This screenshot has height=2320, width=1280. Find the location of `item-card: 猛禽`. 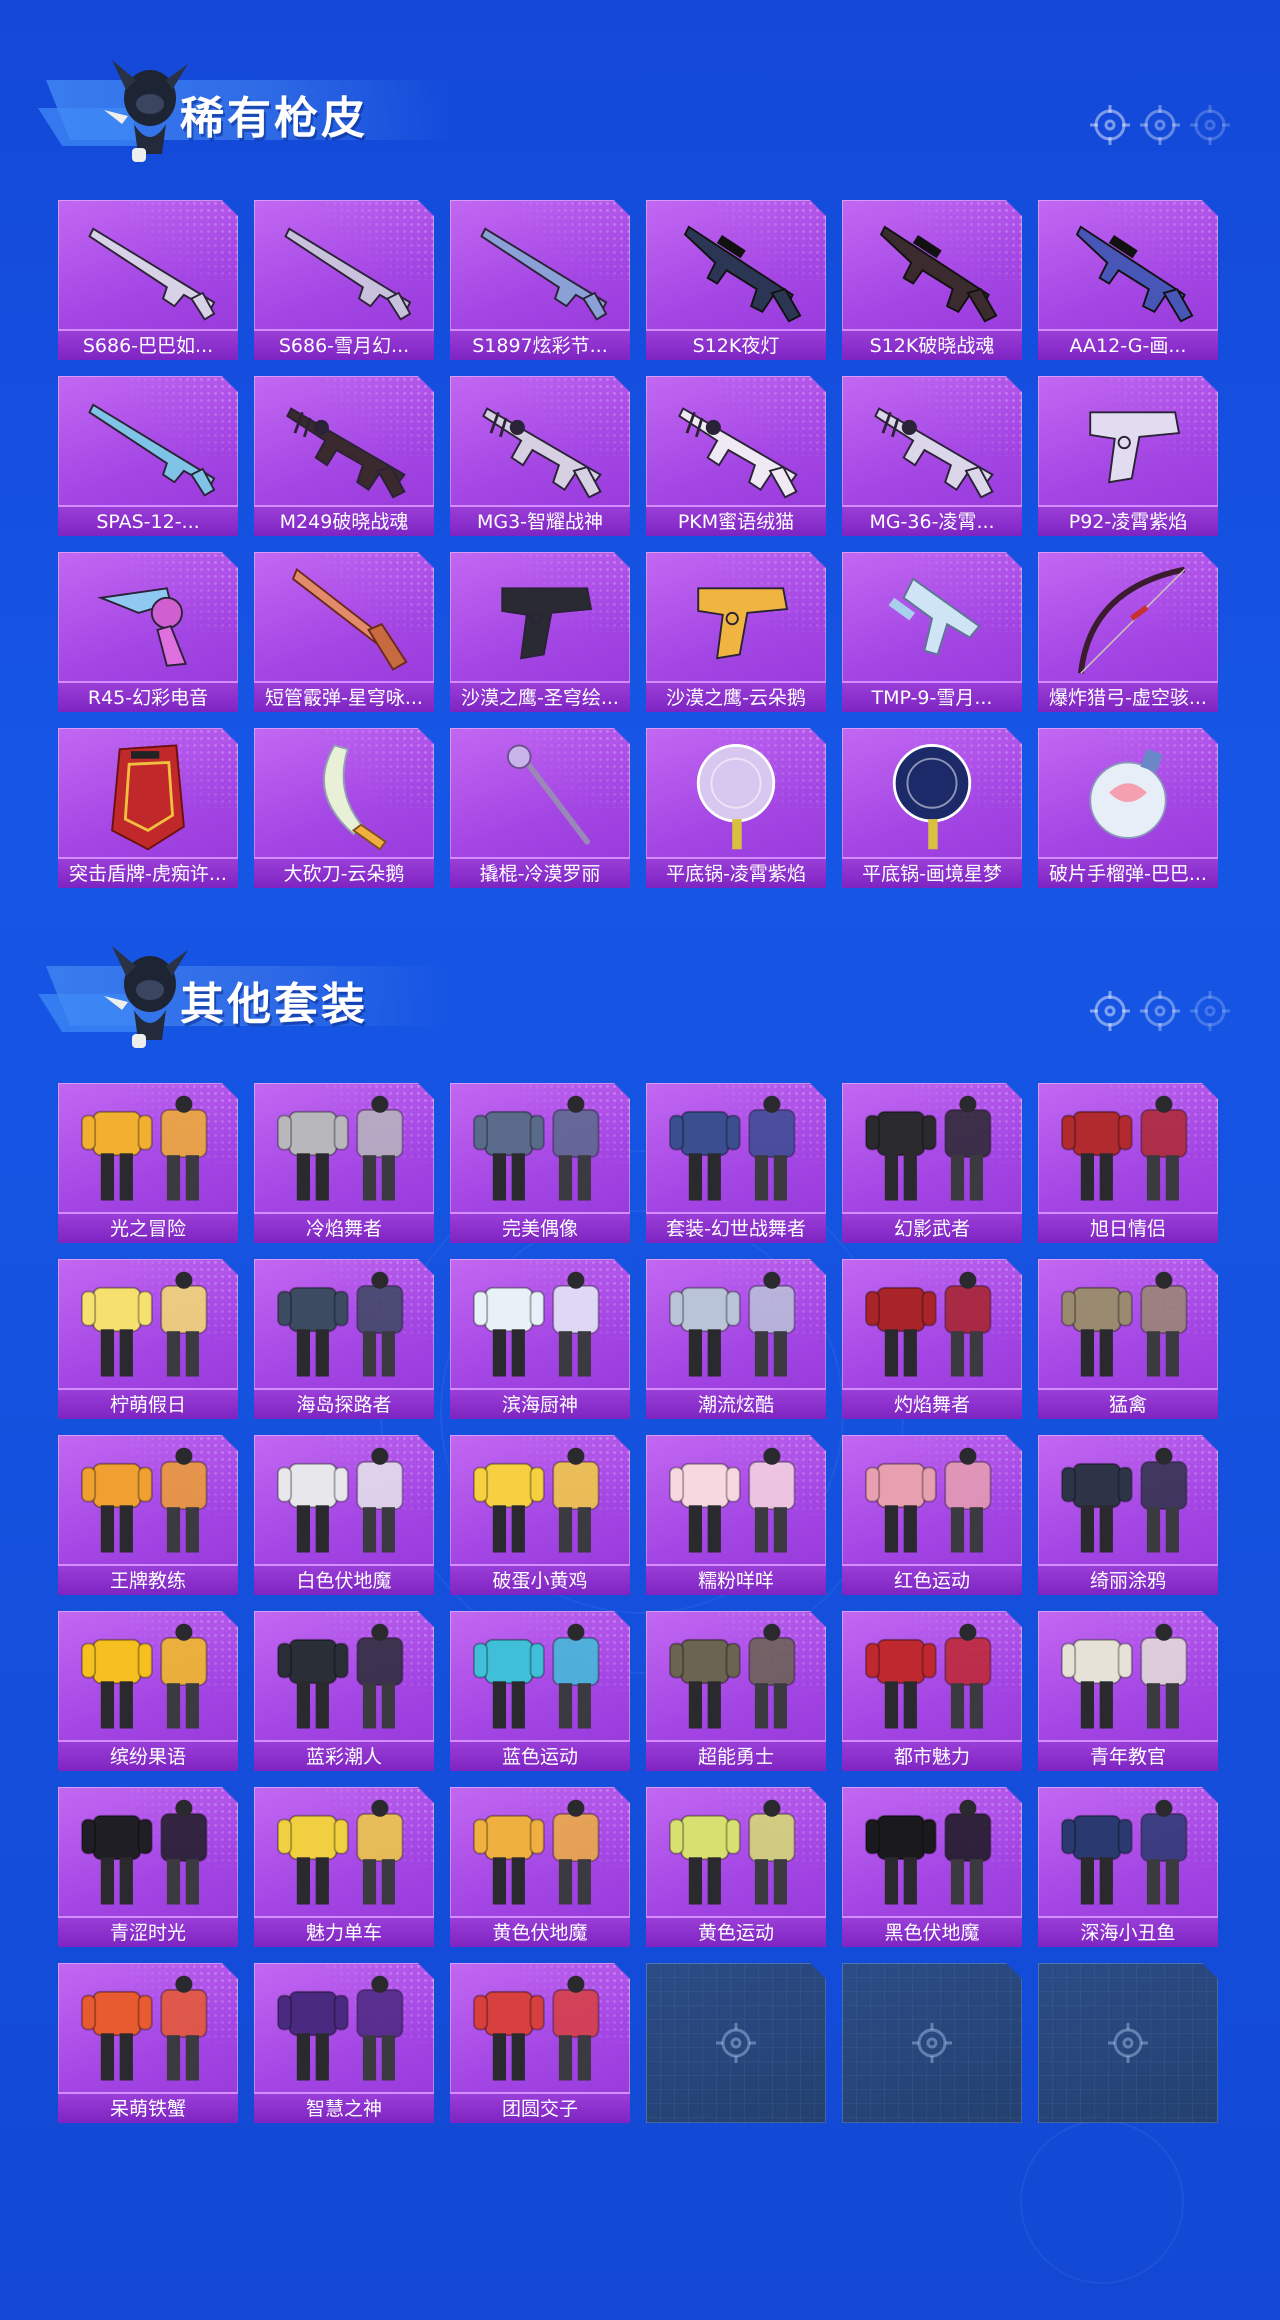

item-card: 猛禽 is located at coordinates (1128, 1339).